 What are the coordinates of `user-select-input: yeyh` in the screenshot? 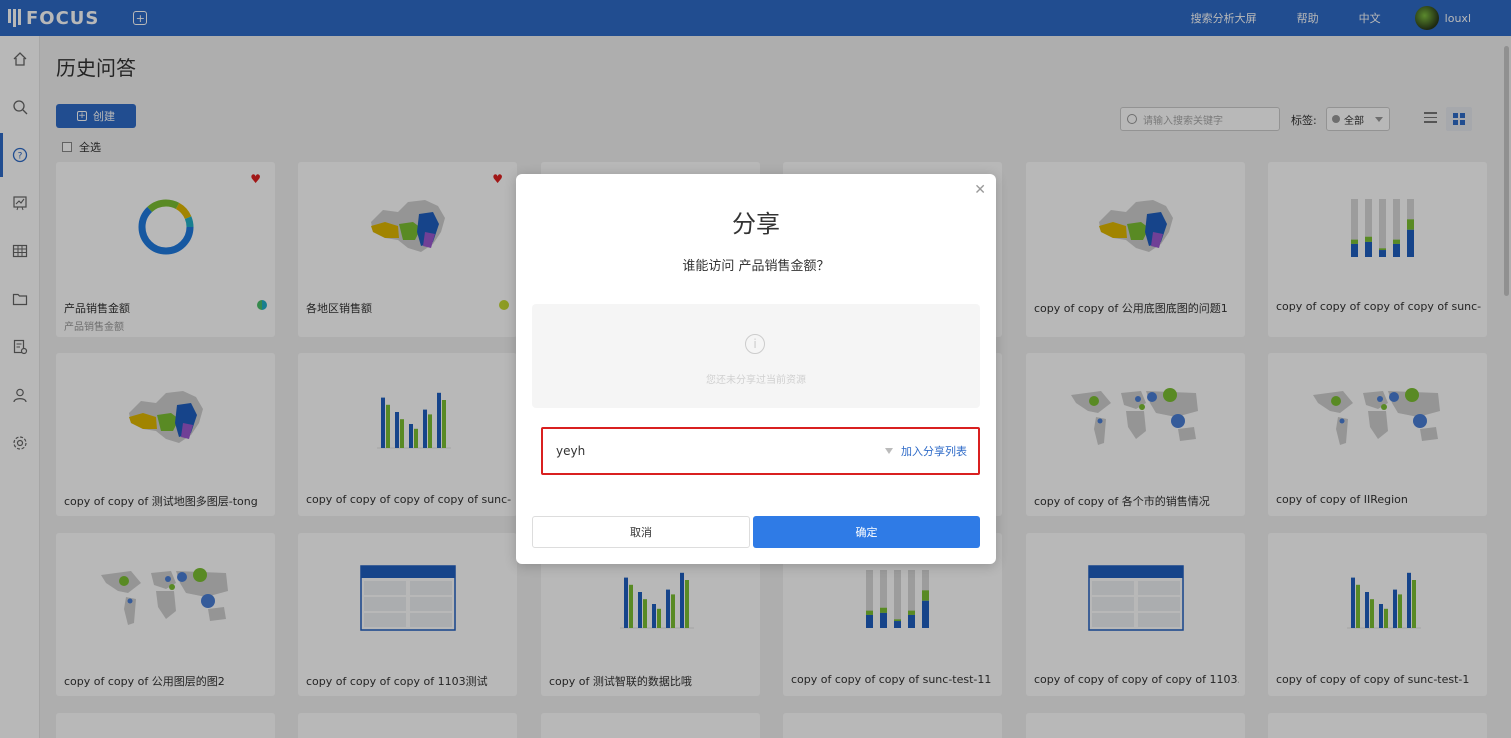 It's located at (570, 451).